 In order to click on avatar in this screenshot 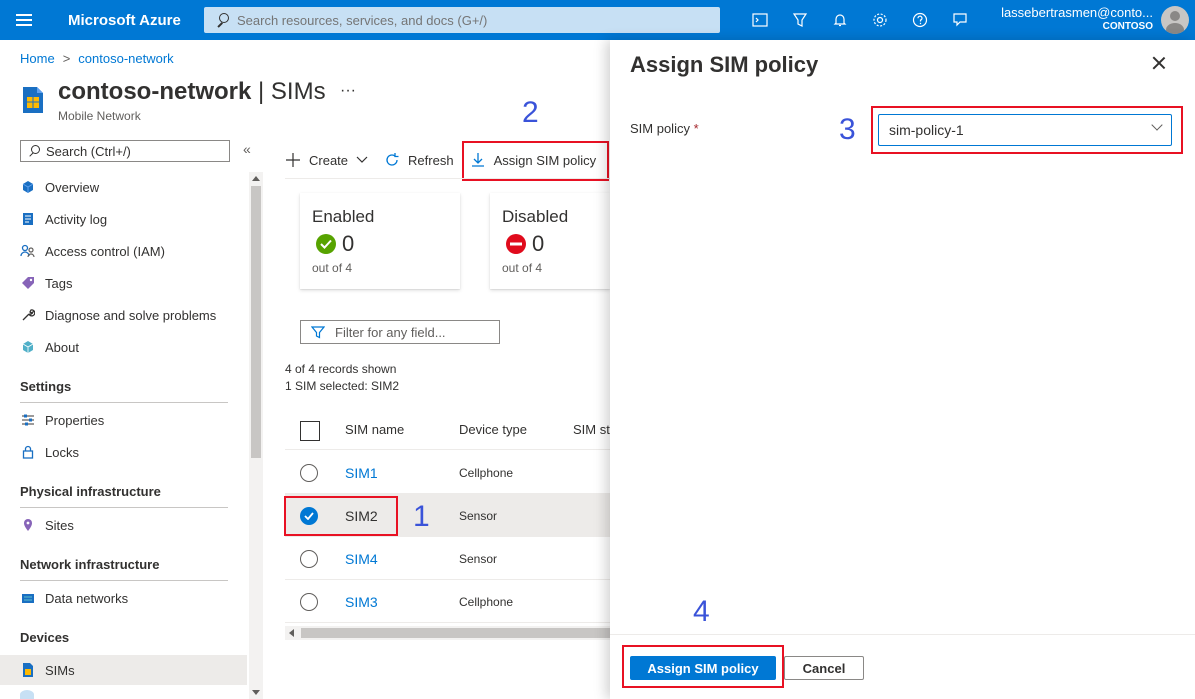, I will do `click(1175, 20)`.